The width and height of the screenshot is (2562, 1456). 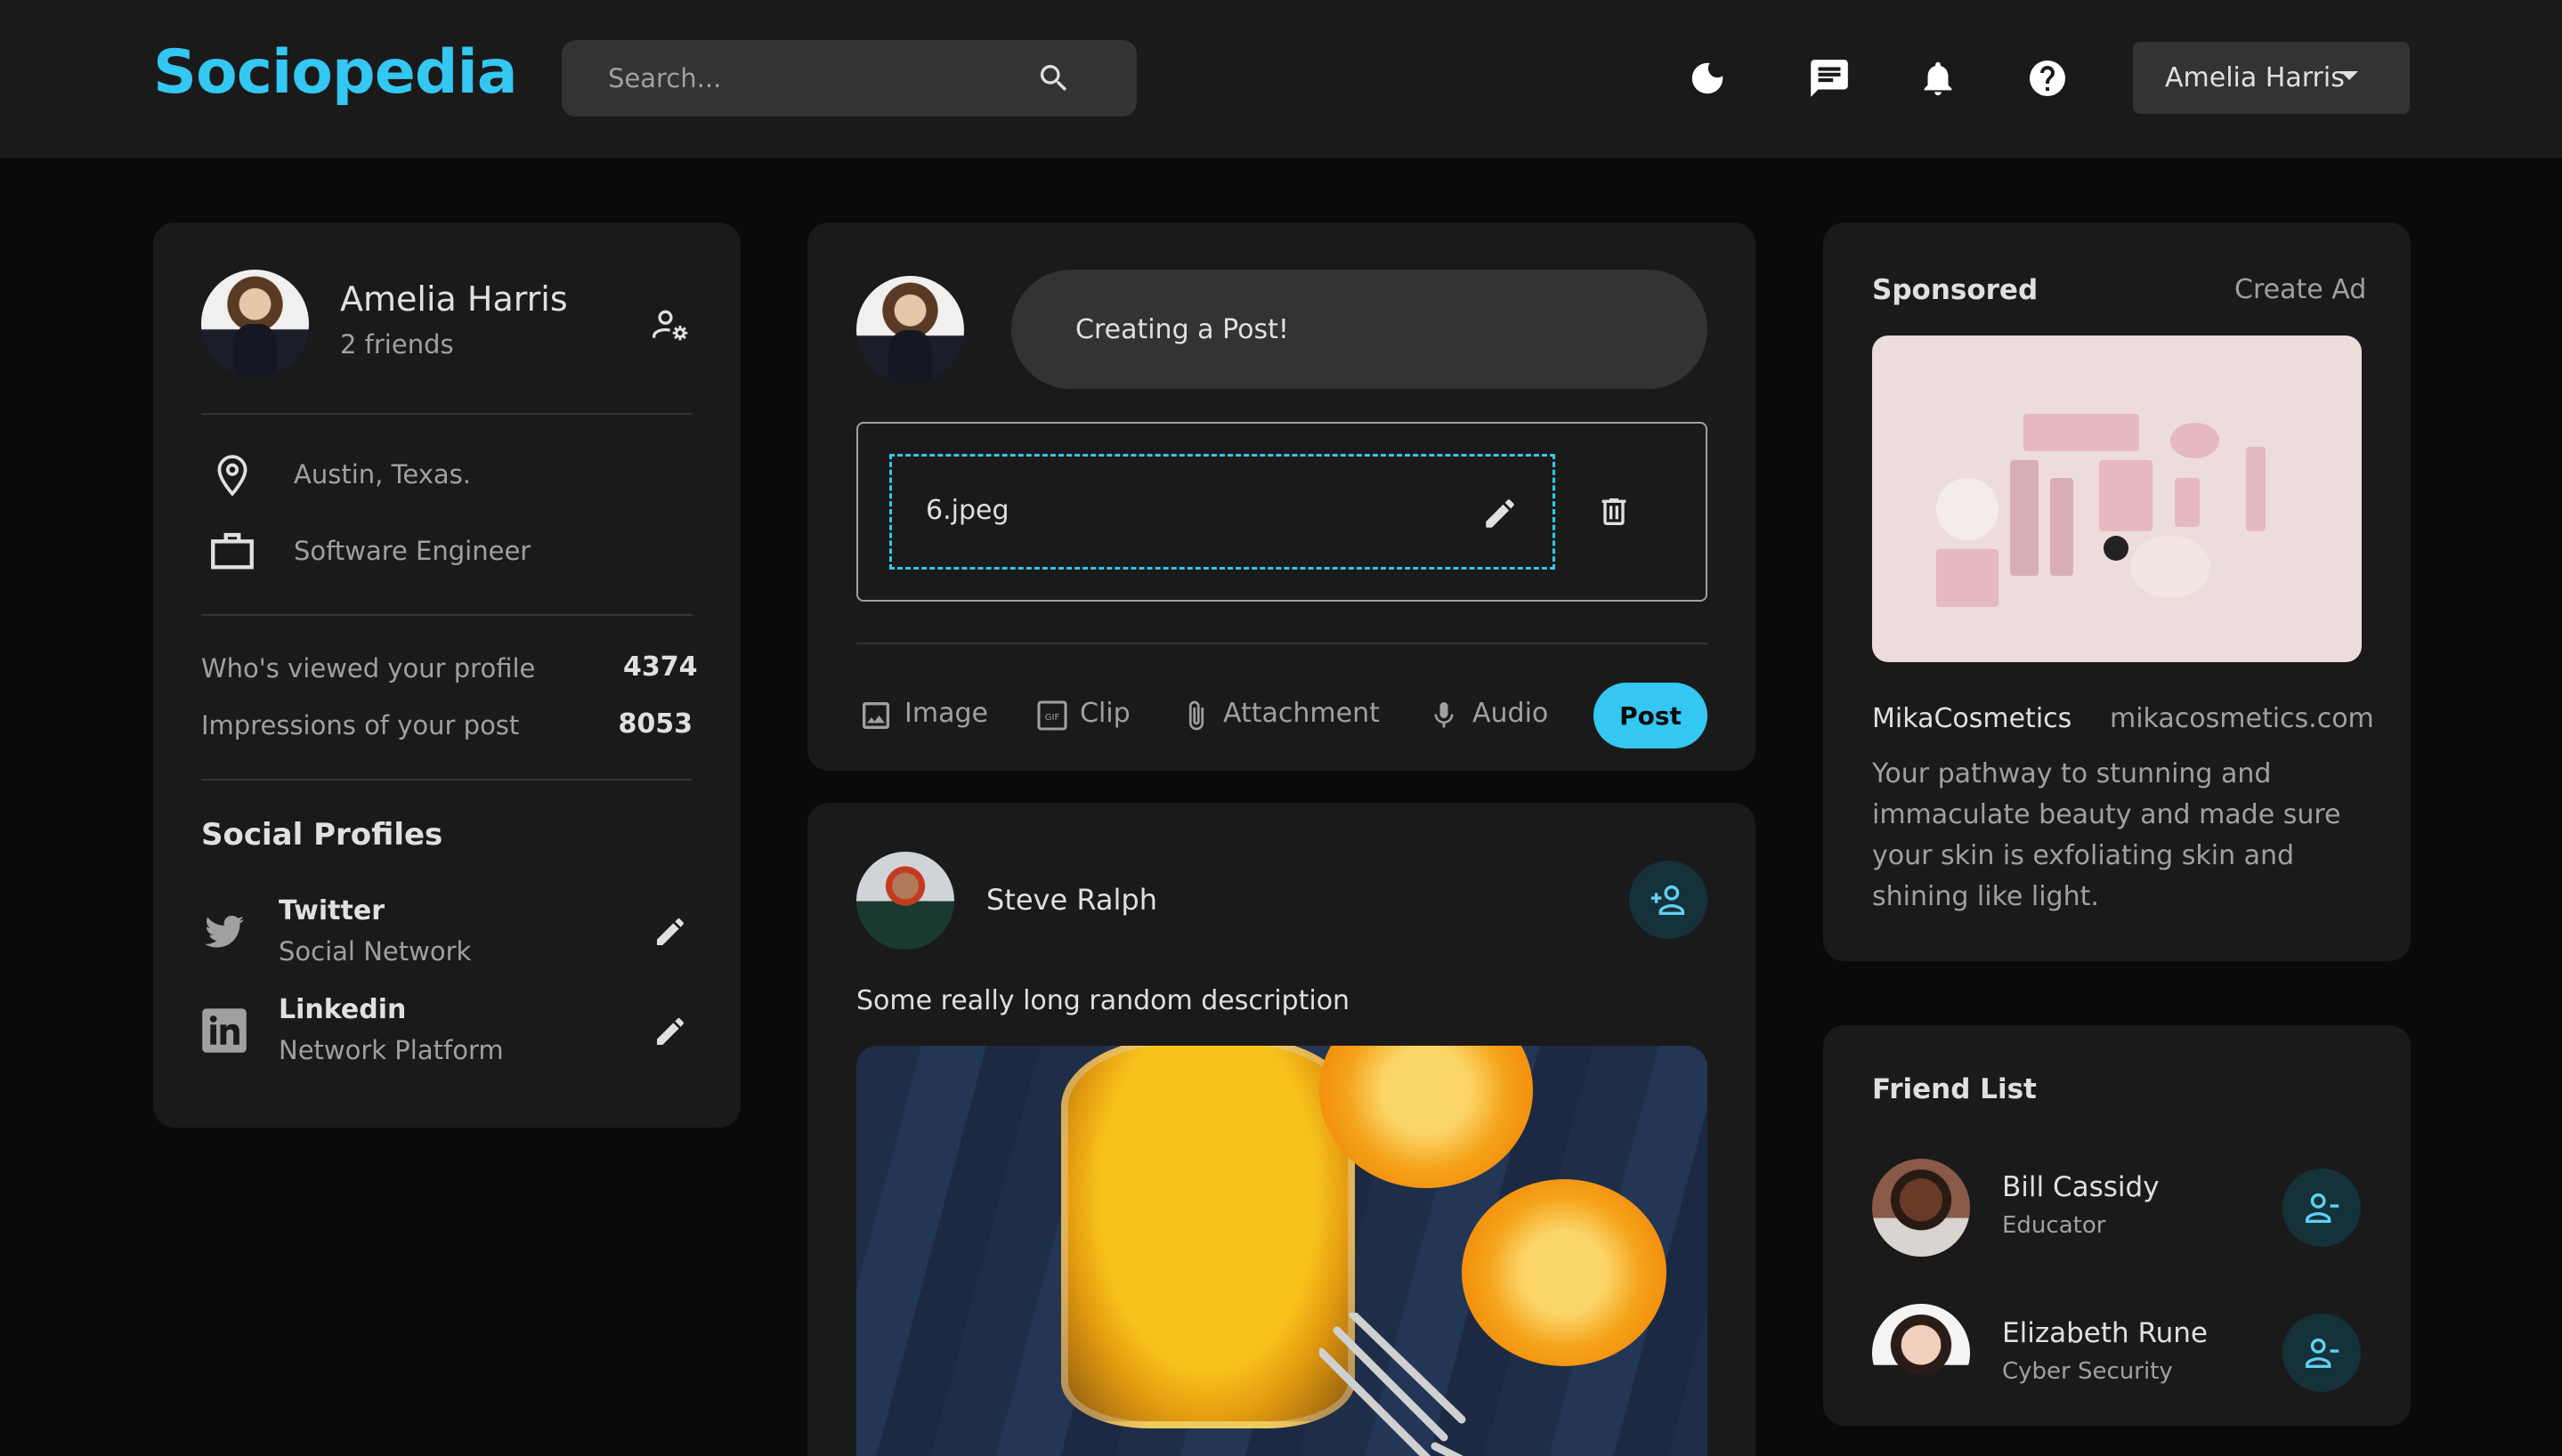 What do you see at coordinates (655, 724) in the screenshot?
I see `impressions-value: 8053` at bounding box center [655, 724].